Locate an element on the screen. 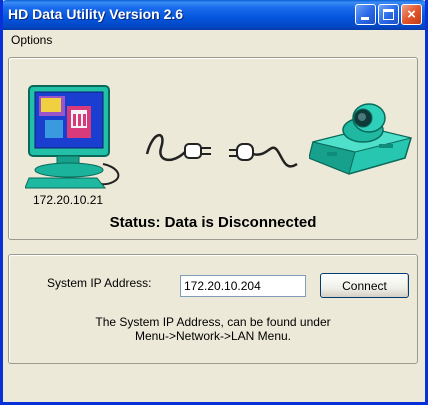  maximize-icon is located at coordinates (388, 14).